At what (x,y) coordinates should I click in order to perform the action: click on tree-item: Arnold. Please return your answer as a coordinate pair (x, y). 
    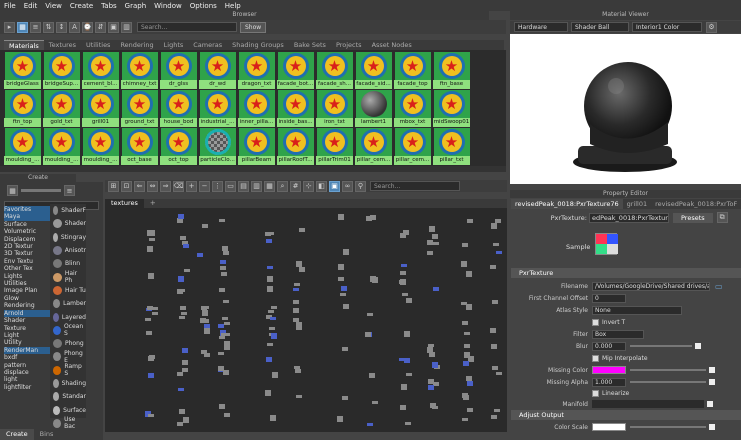
    Looking at the image, I should click on (27, 313).